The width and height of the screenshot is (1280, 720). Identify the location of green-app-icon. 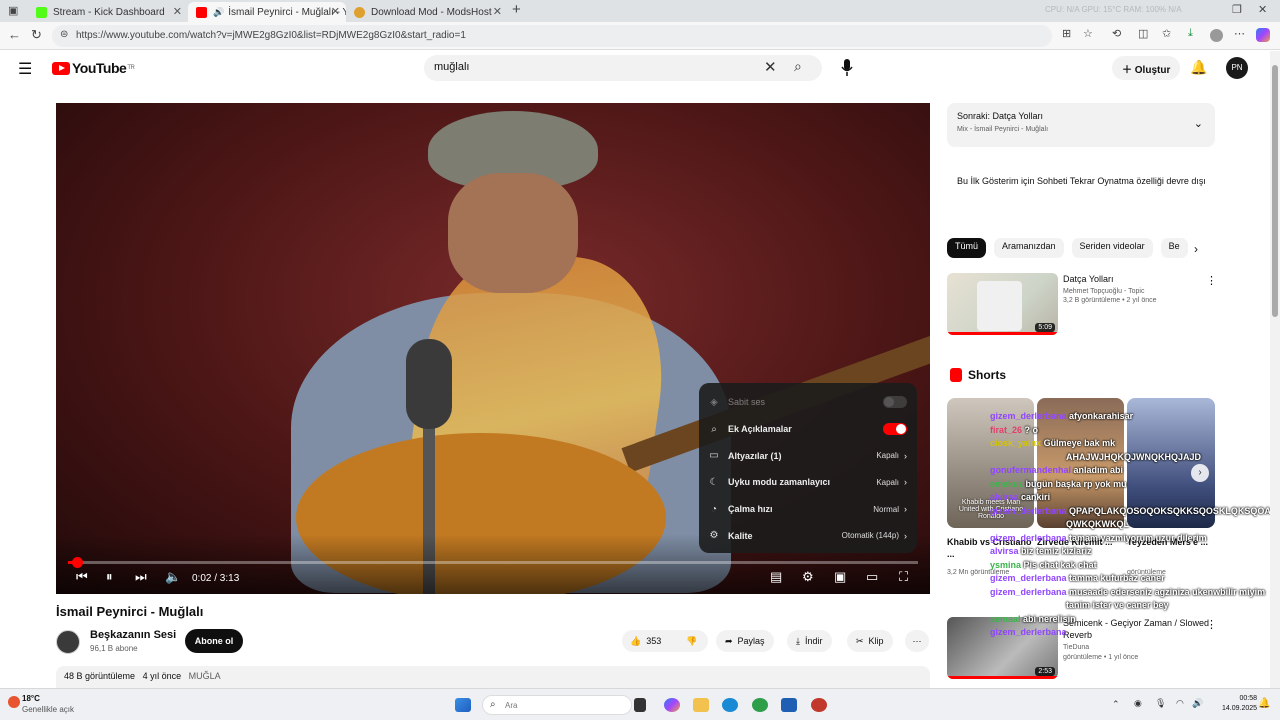
(760, 705).